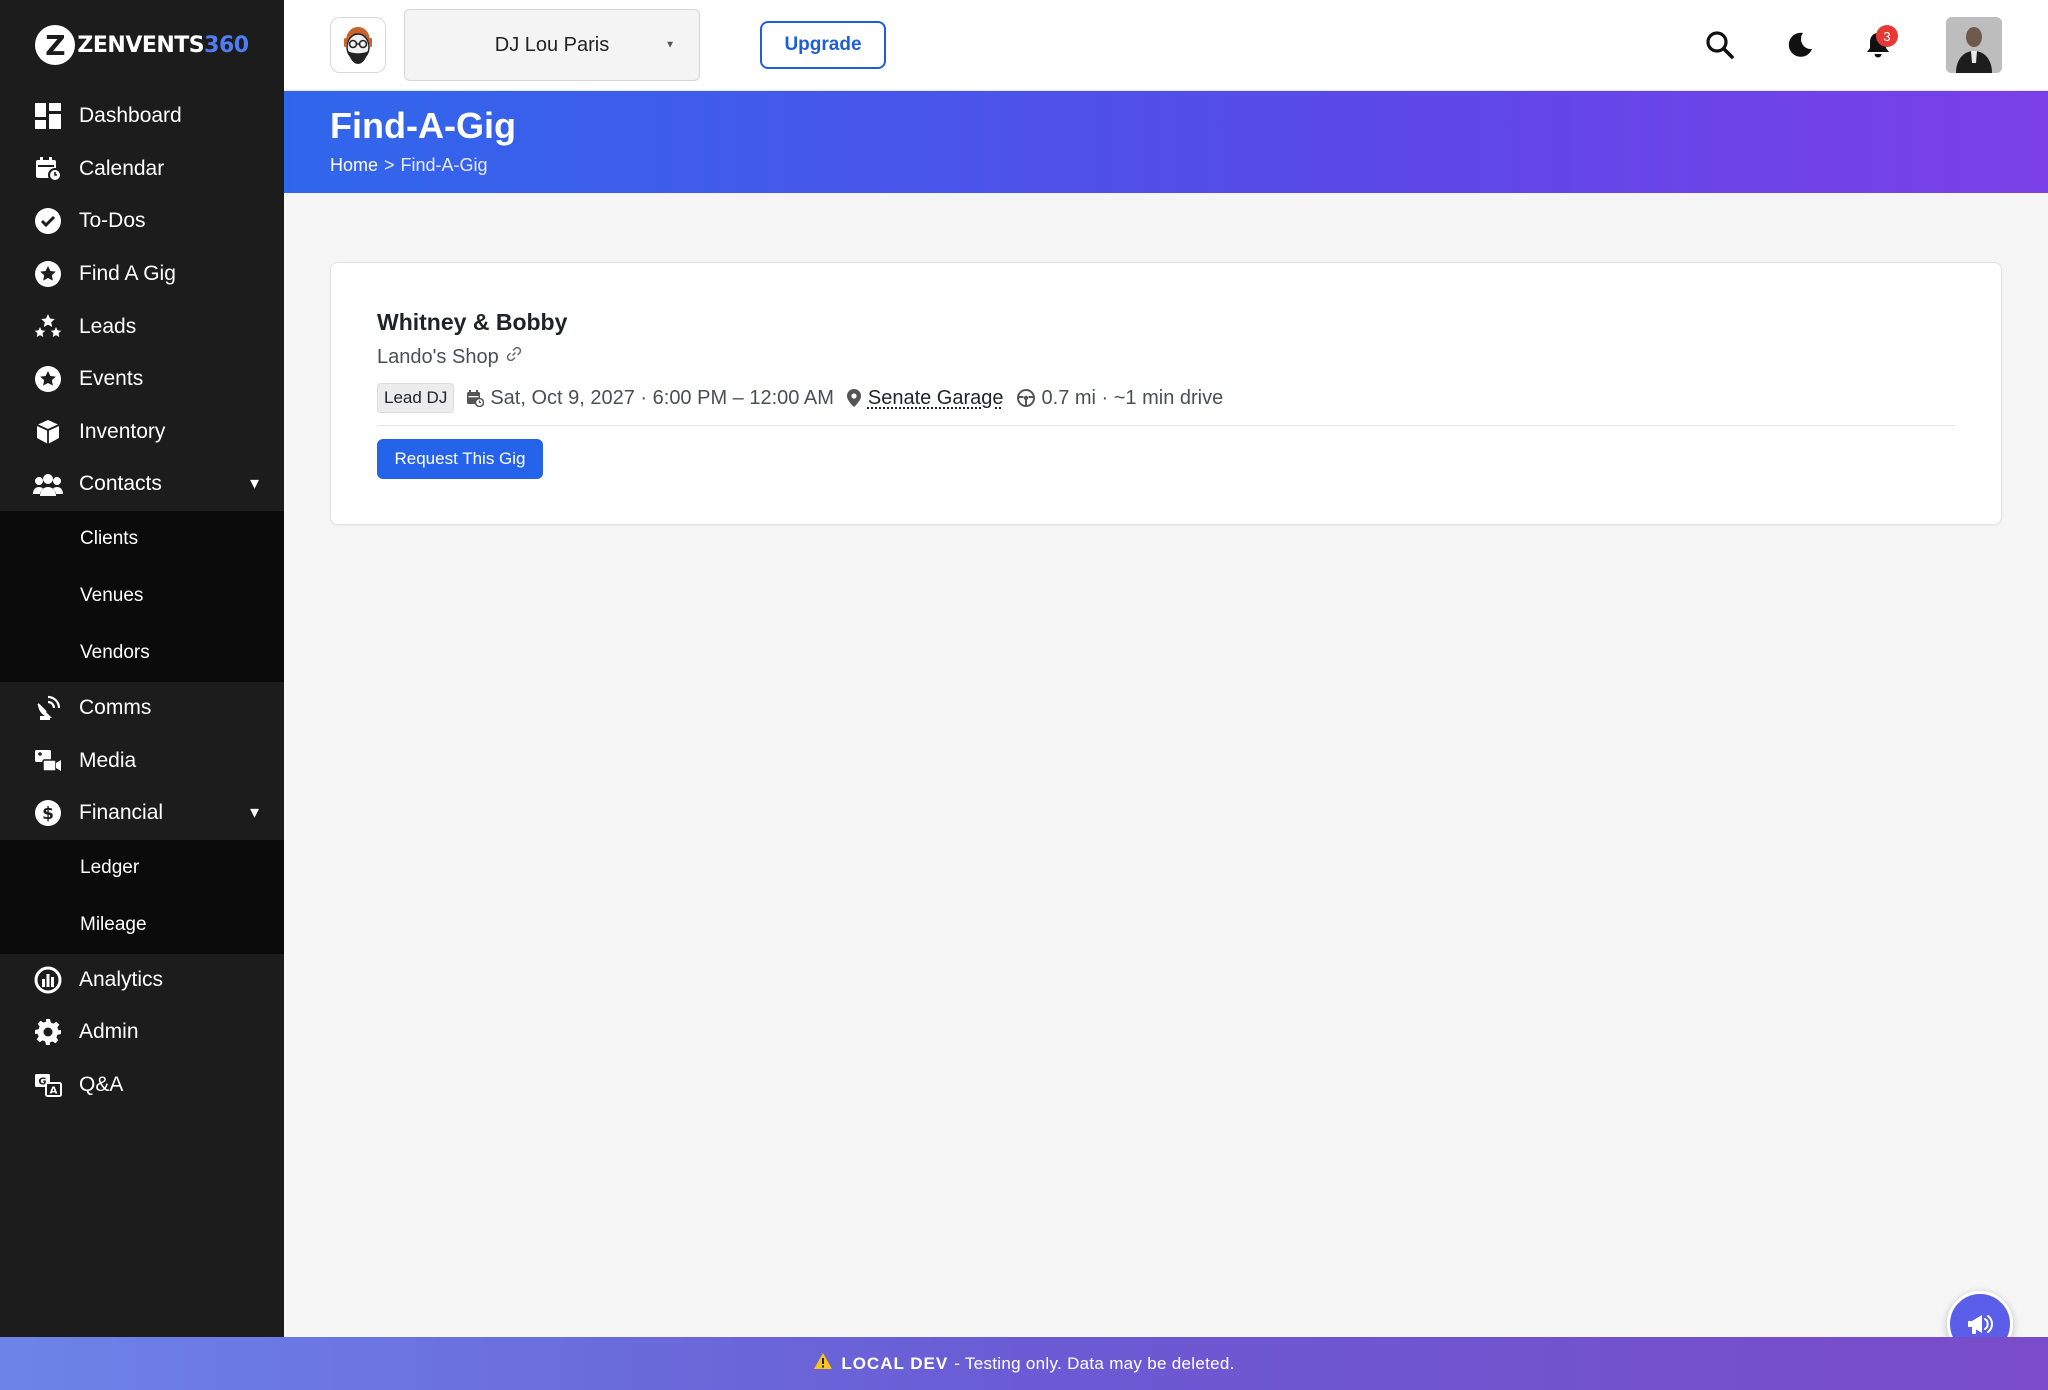  Describe the element at coordinates (895, 1363) in the screenshot. I see `banner-label: LOCAL DEV` at that location.